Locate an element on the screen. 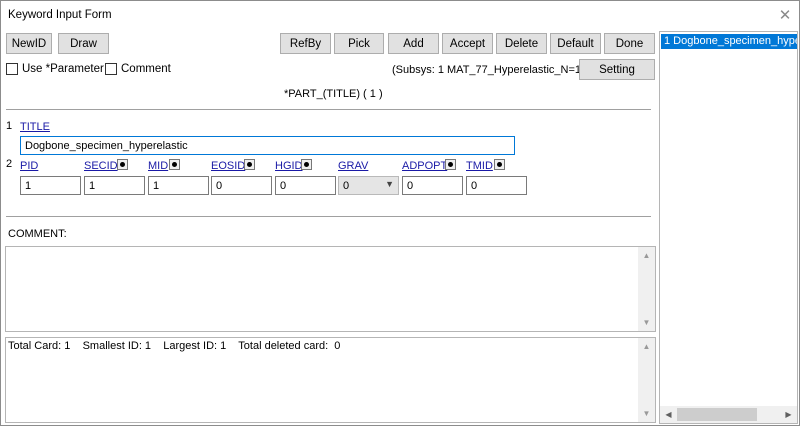 This screenshot has width=800, height=426. title-bar: Keyword Input Form ✕ is located at coordinates (400, 16).